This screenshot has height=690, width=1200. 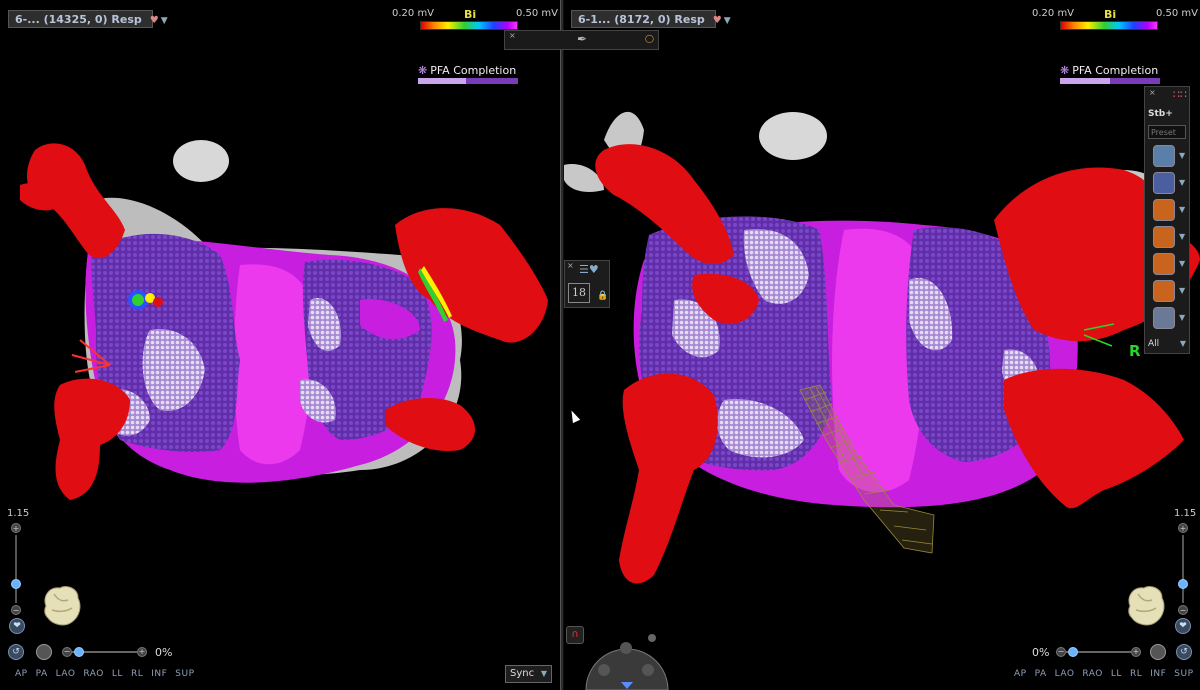 What do you see at coordinates (1164, 156) in the screenshot?
I see `catheter-icon` at bounding box center [1164, 156].